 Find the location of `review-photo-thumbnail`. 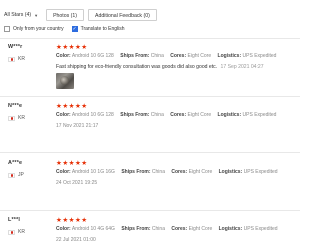

review-photo-thumbnail is located at coordinates (65, 81).